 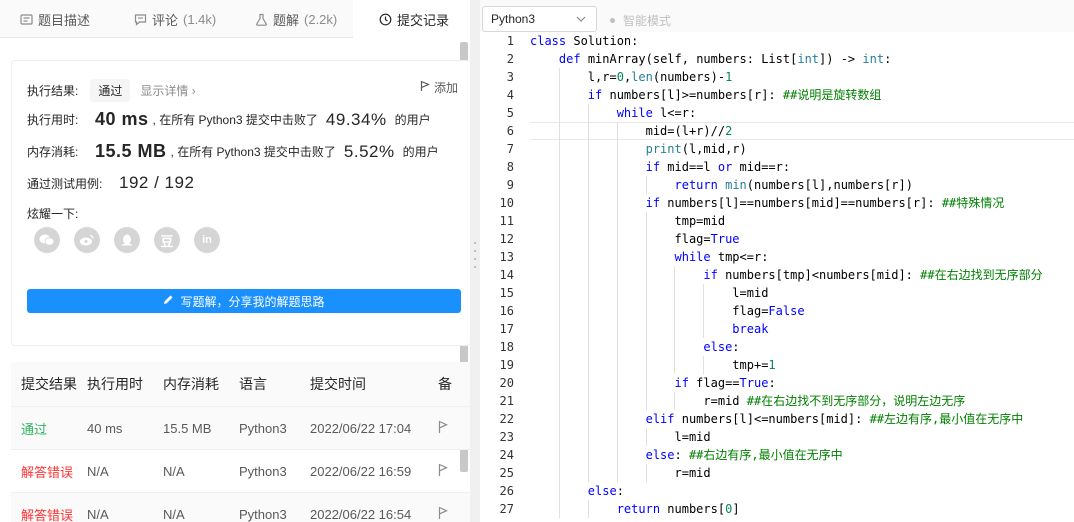 What do you see at coordinates (631, 131) in the screenshot?
I see `code-line: mid=(l+r)//2` at bounding box center [631, 131].